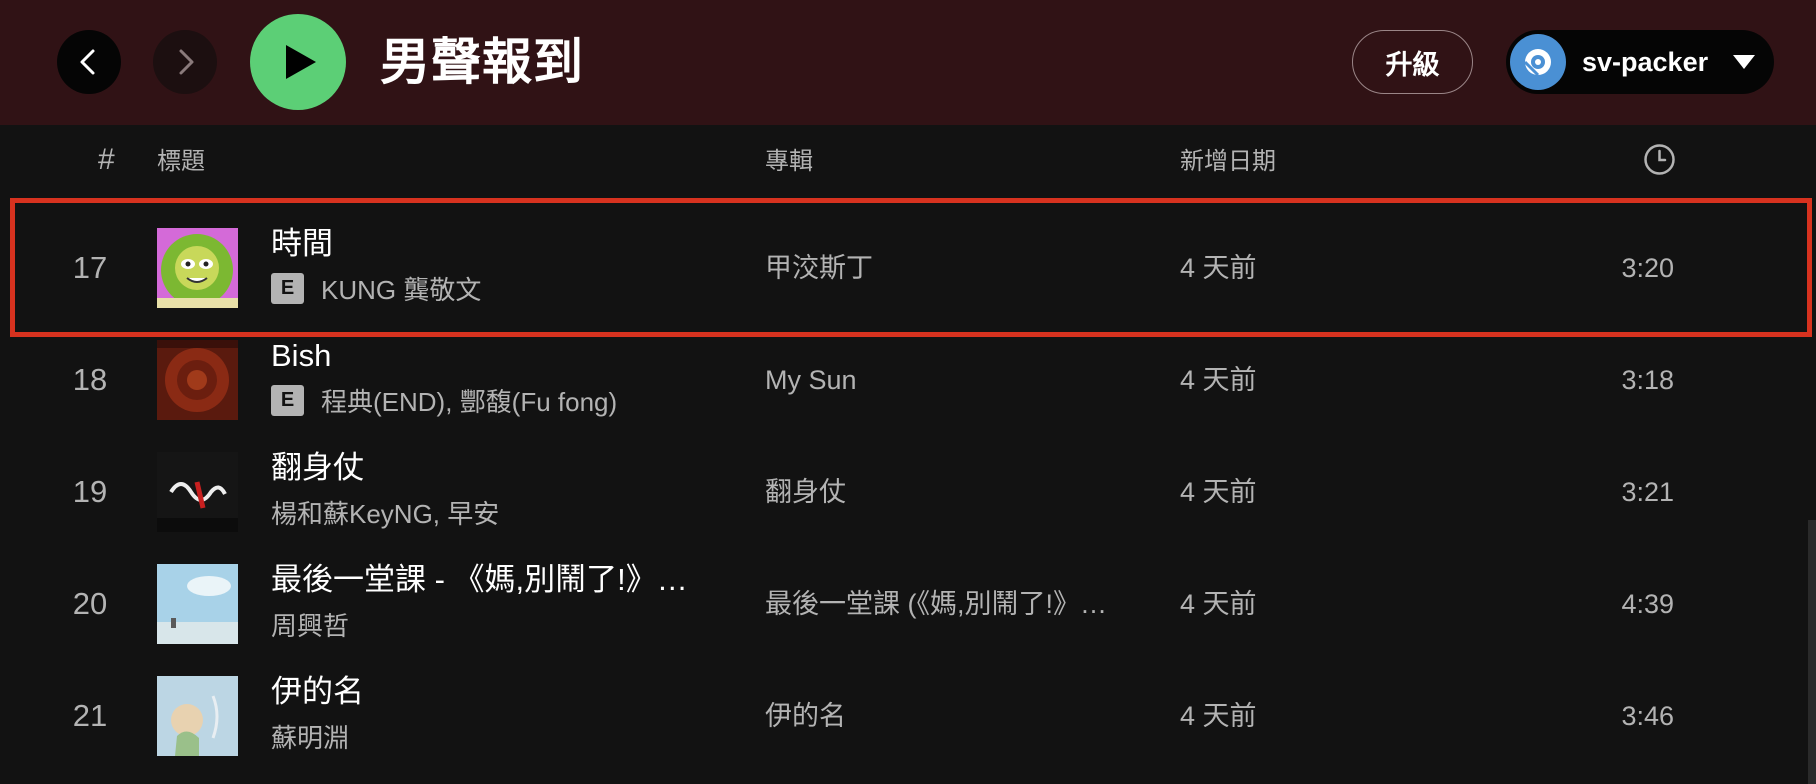 The image size is (1816, 784). Describe the element at coordinates (1228, 162) in the screenshot. I see `column-date-added: 新增日期` at that location.